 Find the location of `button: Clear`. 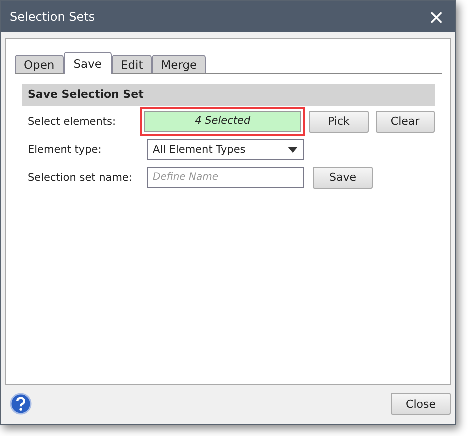

button: Clear is located at coordinates (405, 121).